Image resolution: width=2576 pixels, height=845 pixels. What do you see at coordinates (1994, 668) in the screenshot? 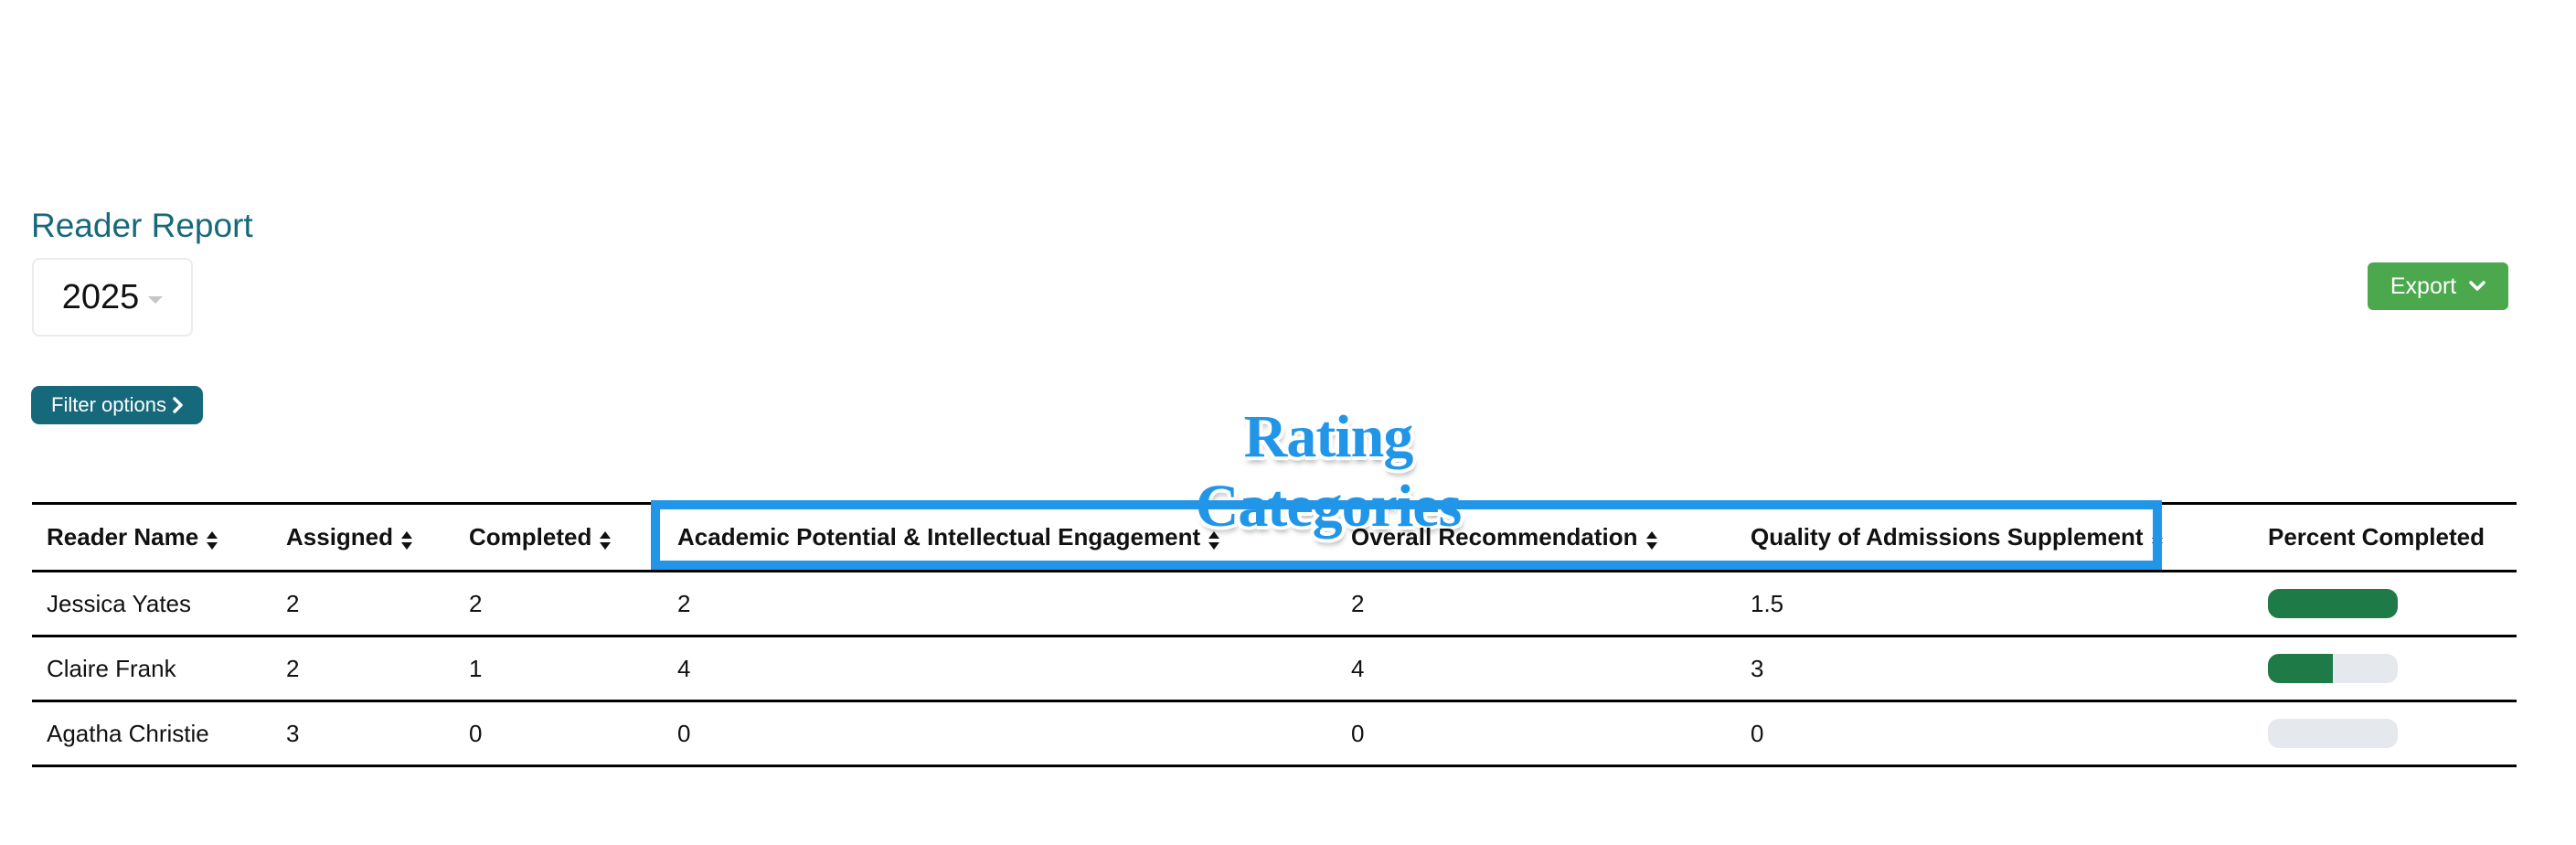
I see `cell-quality-of-admissions-supplement: 3` at bounding box center [1994, 668].